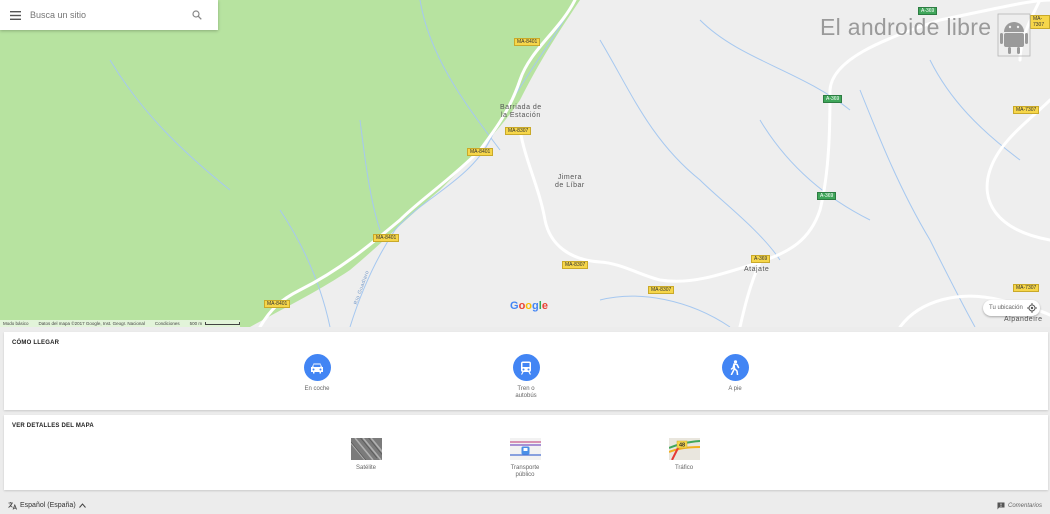  I want to click on translate-icon, so click(12, 506).